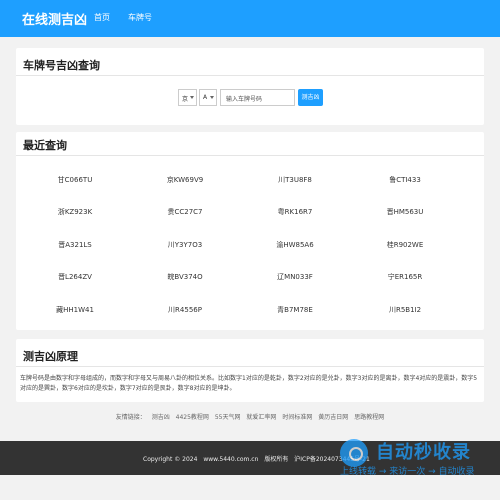  What do you see at coordinates (261, 417) in the screenshot?
I see `friend-link: 就爱汇率网` at bounding box center [261, 417].